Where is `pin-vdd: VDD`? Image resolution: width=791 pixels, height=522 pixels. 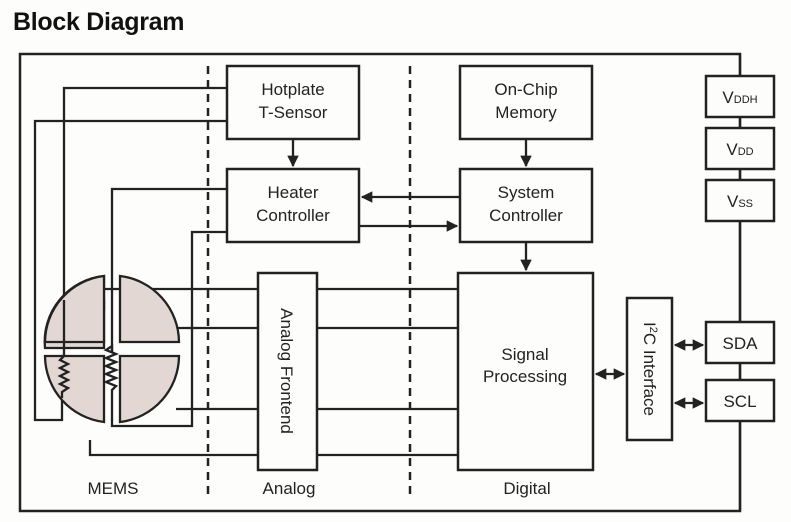 pin-vdd: VDD is located at coordinates (740, 148).